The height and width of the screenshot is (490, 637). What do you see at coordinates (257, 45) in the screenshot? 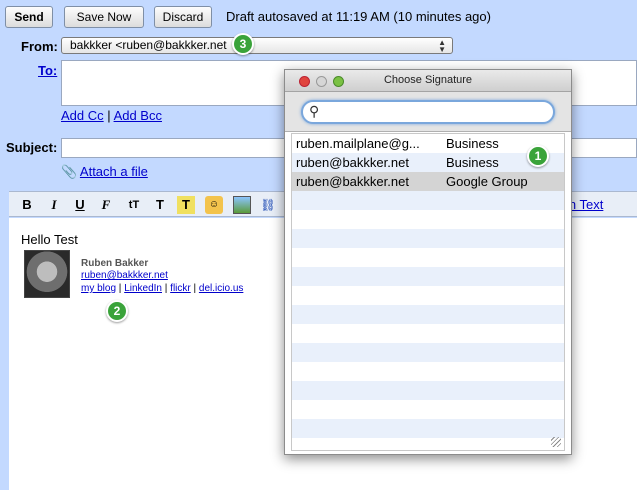
I see `from-select: bakkker <ruben@bakkker.net ▲ ▼` at bounding box center [257, 45].